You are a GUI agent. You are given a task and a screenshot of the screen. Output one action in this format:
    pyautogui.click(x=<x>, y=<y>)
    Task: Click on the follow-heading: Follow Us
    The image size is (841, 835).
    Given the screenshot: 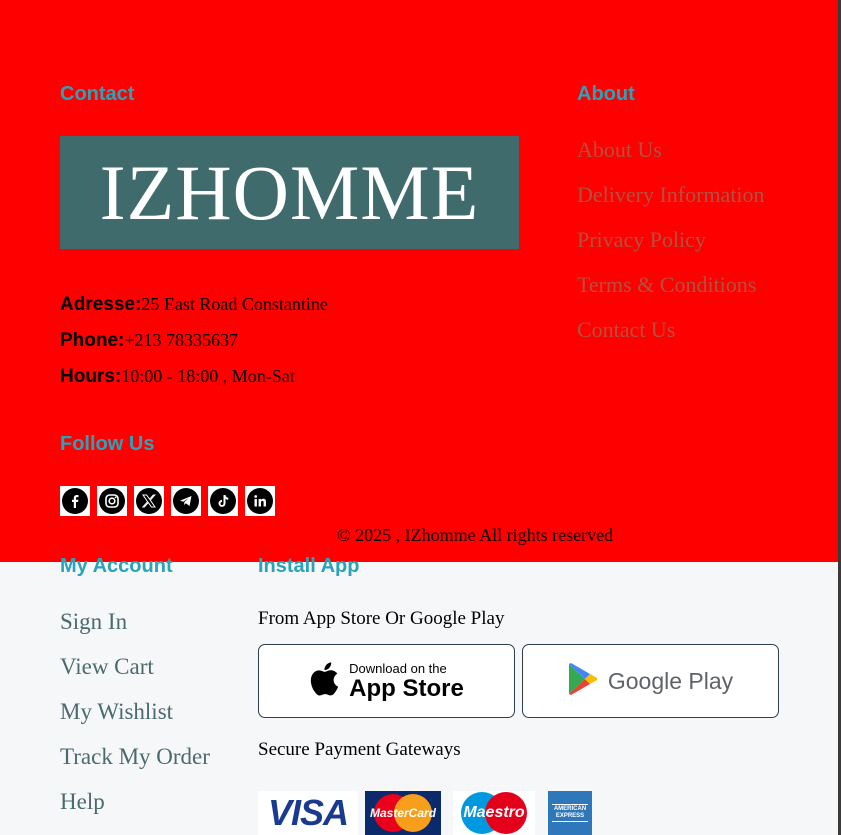 What is the action you would take?
    pyautogui.click(x=107, y=444)
    